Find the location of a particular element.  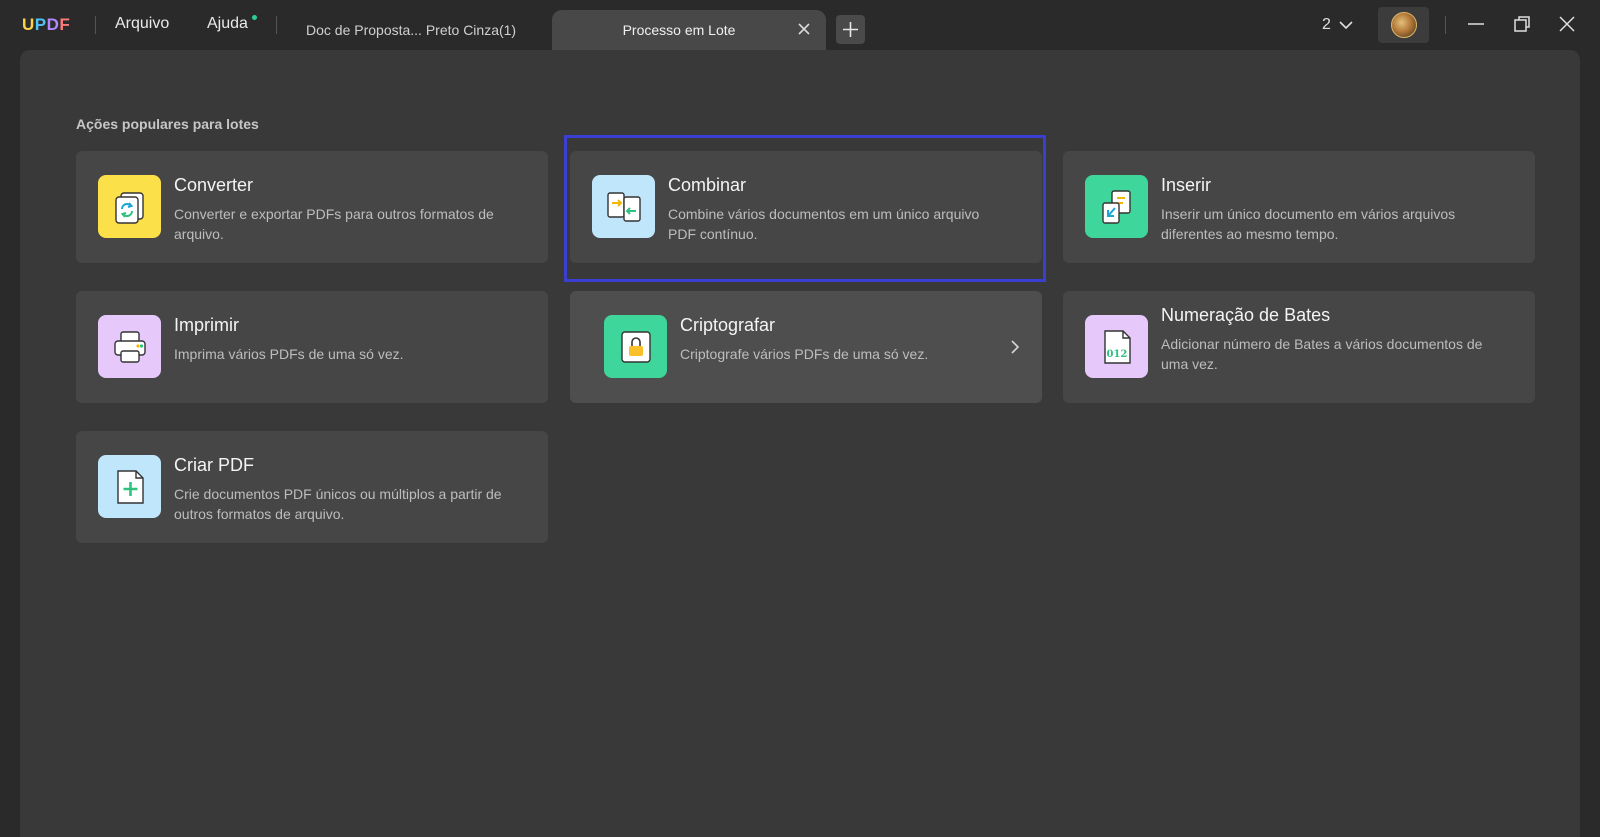

tab-document: Doc de Proposta... Preto Cinza(1) is located at coordinates (426, 30).